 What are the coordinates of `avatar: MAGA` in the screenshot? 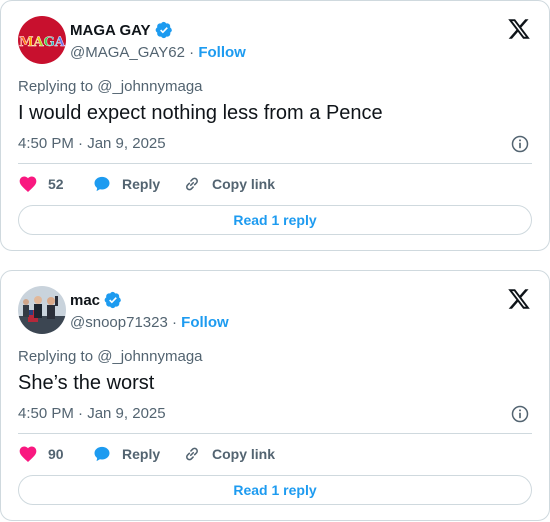 It's located at (42, 40).